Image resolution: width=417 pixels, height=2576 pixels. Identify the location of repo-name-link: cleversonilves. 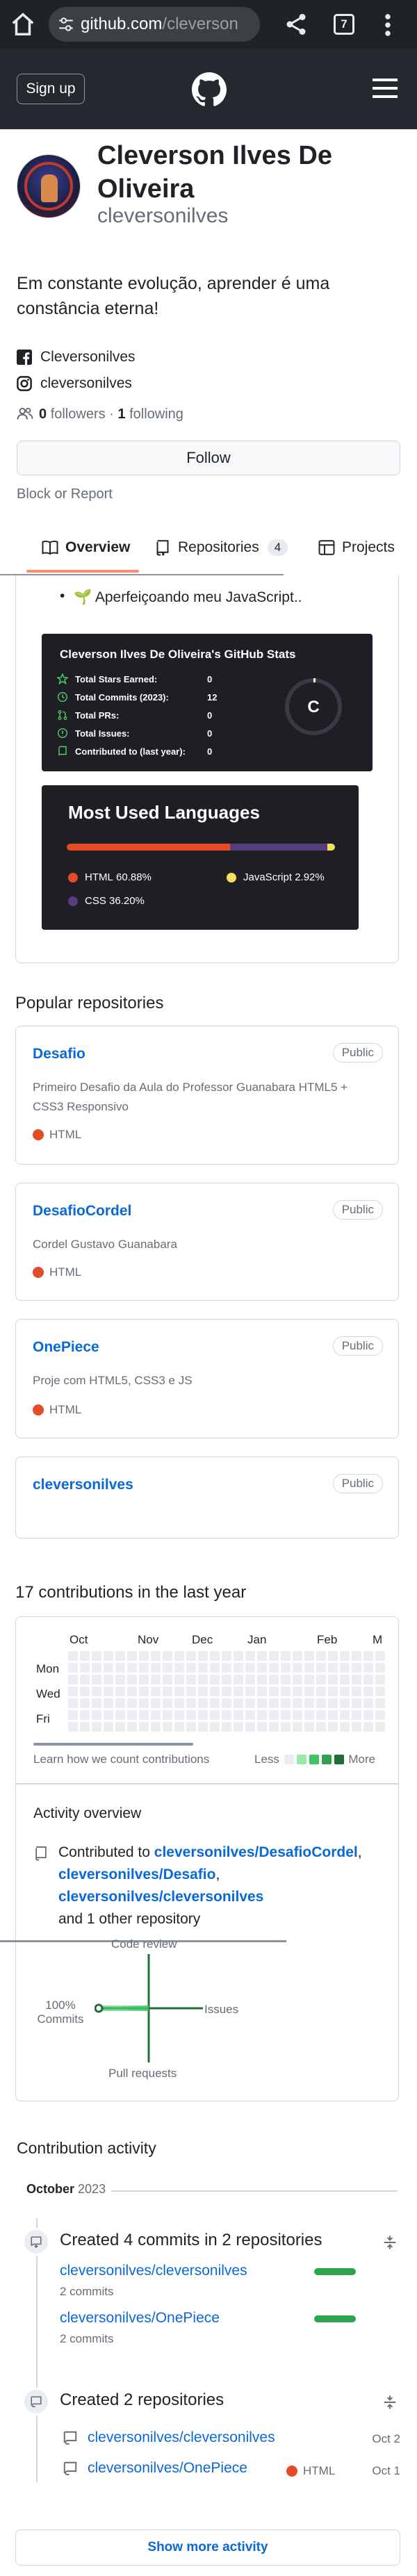
(83, 1485).